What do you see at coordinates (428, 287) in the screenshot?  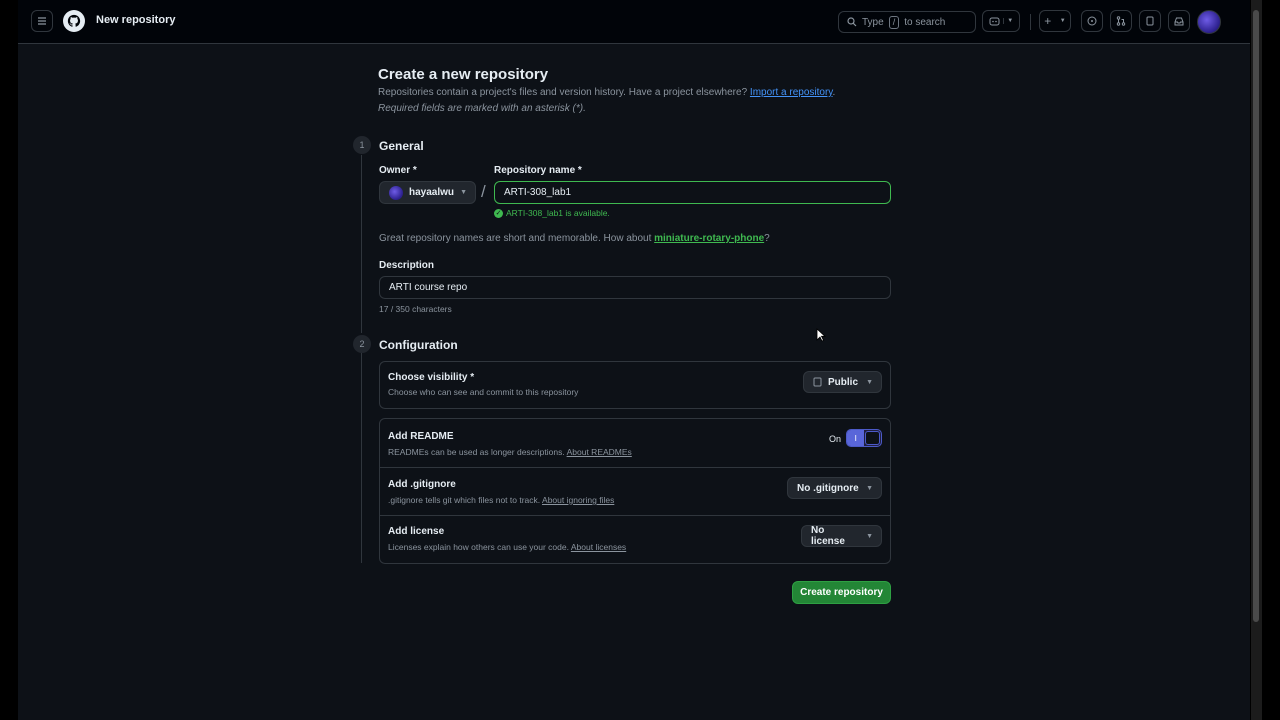 I see `description-value: ARTI course repo` at bounding box center [428, 287].